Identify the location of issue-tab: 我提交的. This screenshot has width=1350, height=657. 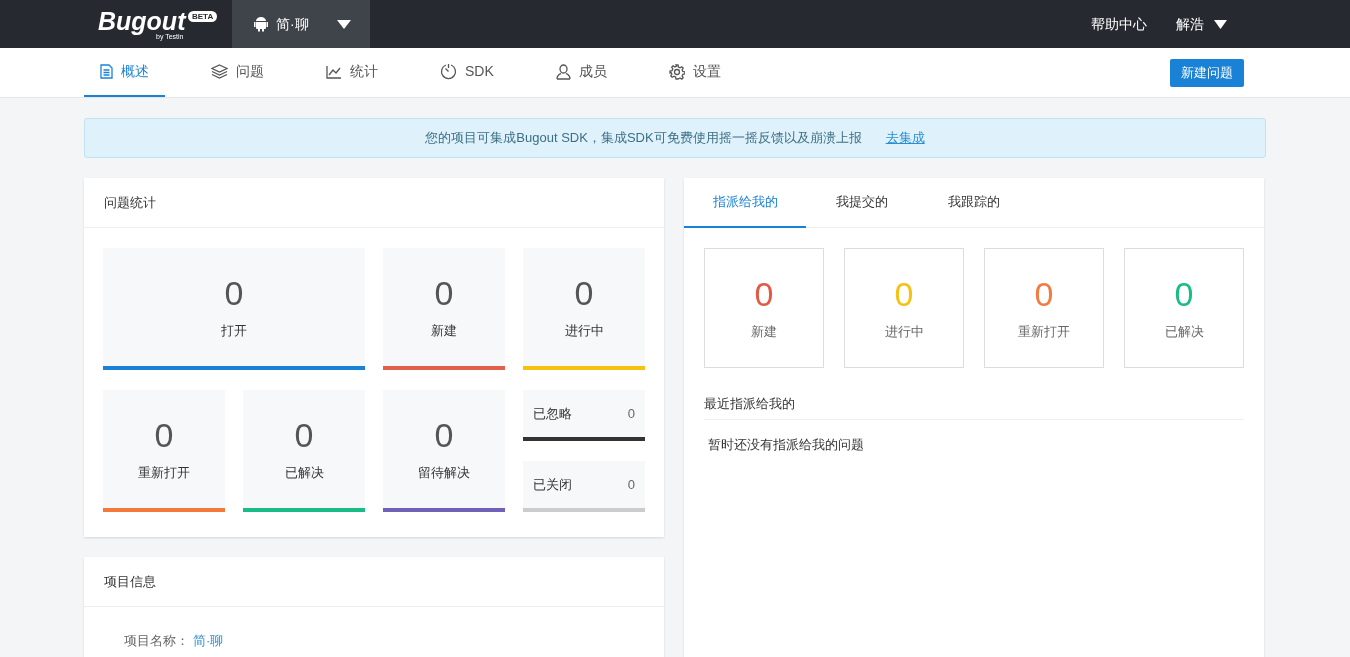
(862, 203).